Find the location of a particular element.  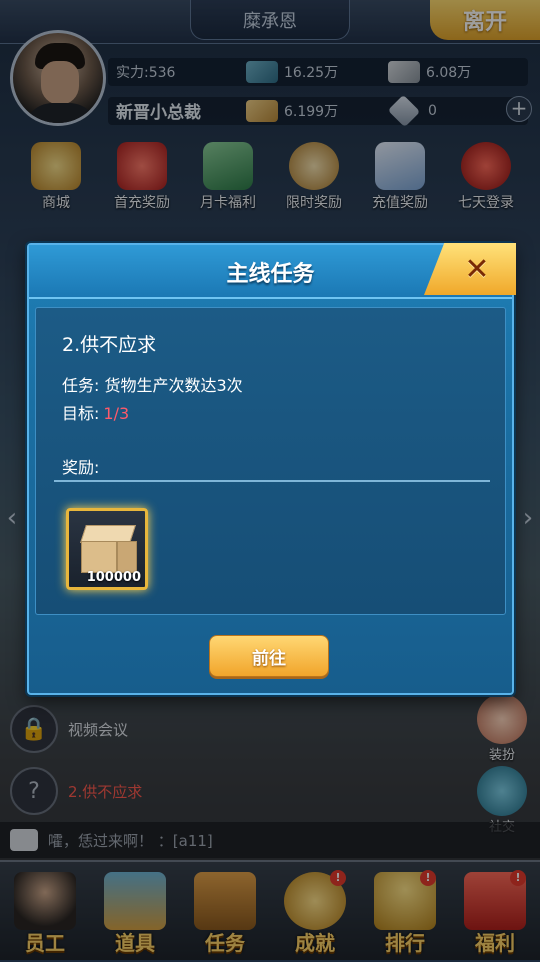

quest-description: 任务: 货物生产次数达3次 is located at coordinates (152, 385).